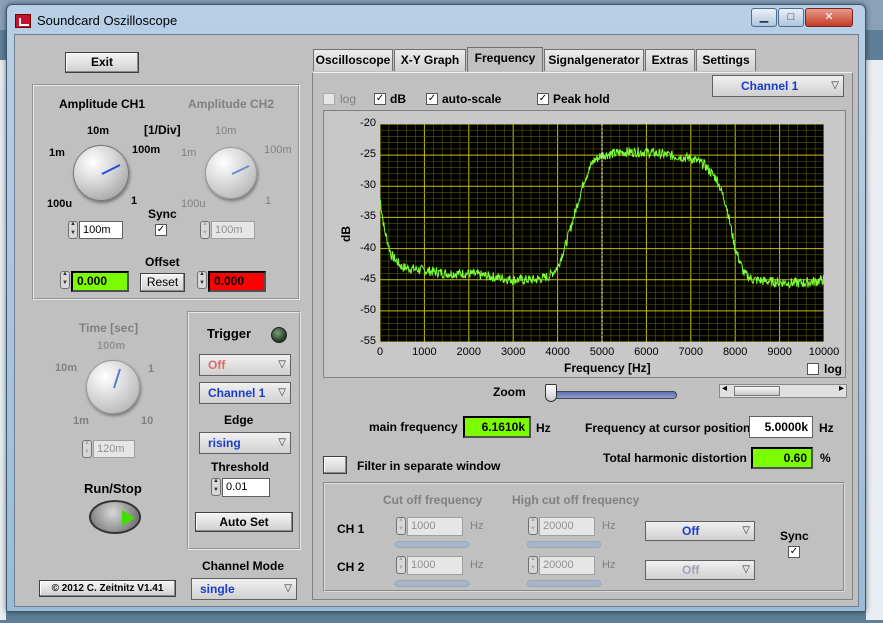  What do you see at coordinates (432, 99) in the screenshot?
I see `autoscale-checkbox: ✓` at bounding box center [432, 99].